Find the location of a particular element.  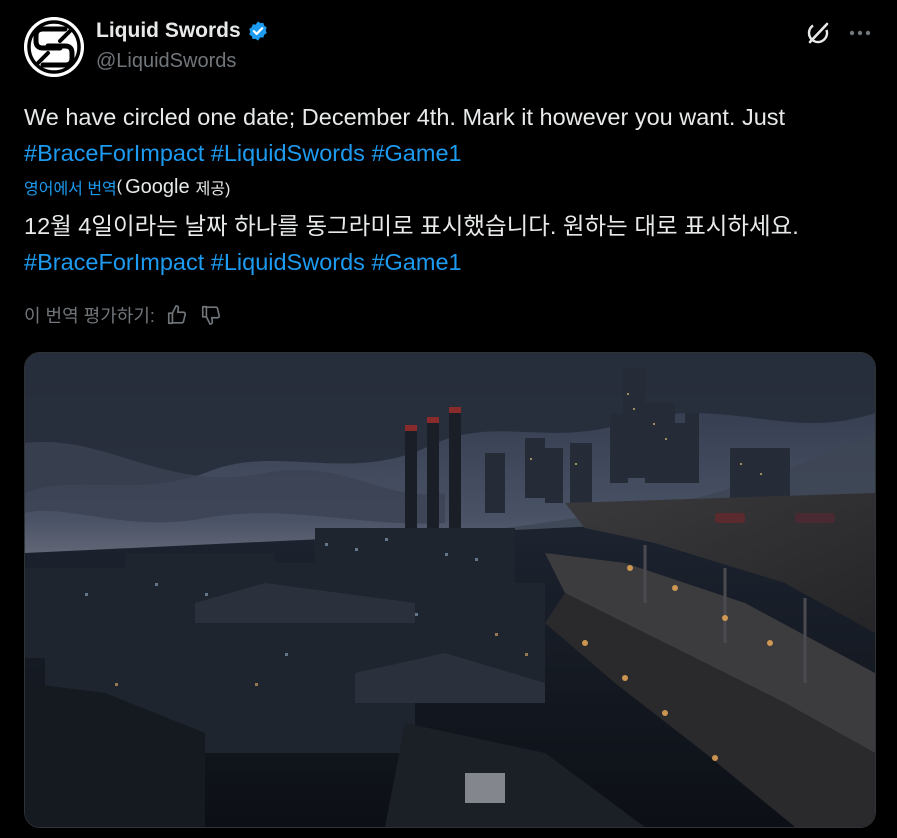

translation-attribution: 영어에서 번역(Google 제공) is located at coordinates (127, 187).